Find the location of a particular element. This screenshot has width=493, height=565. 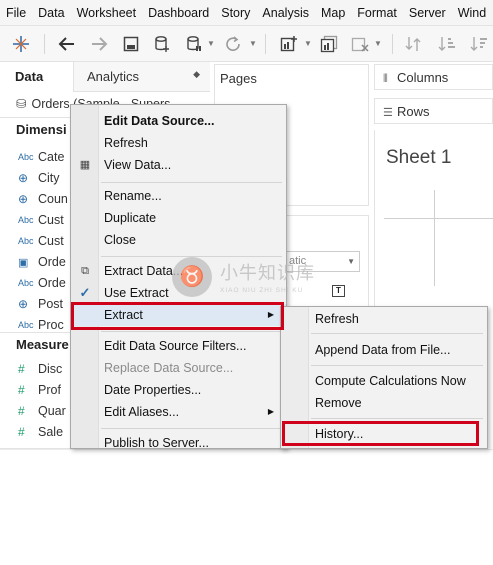

field-label: Cate is located at coordinates (51, 157).